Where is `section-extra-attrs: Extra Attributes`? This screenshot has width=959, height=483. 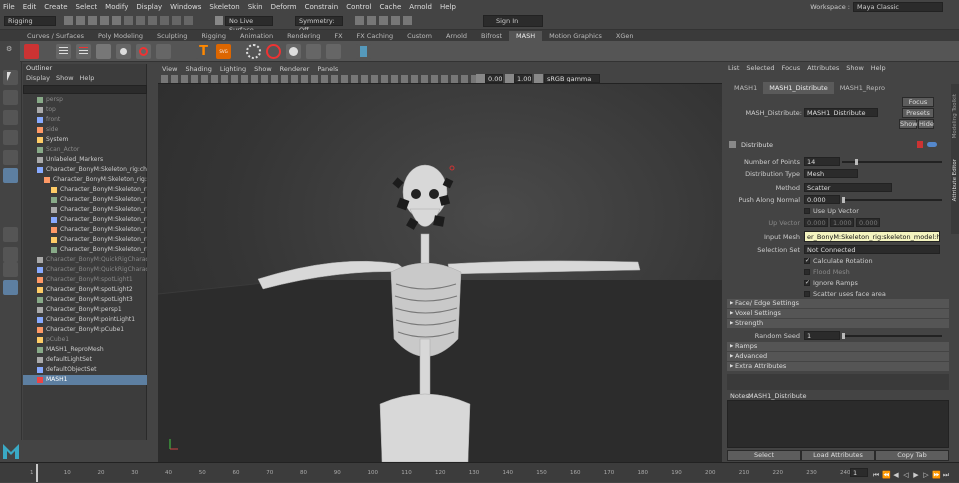
section-extra-attrs: Extra Attributes is located at coordinates (838, 366).